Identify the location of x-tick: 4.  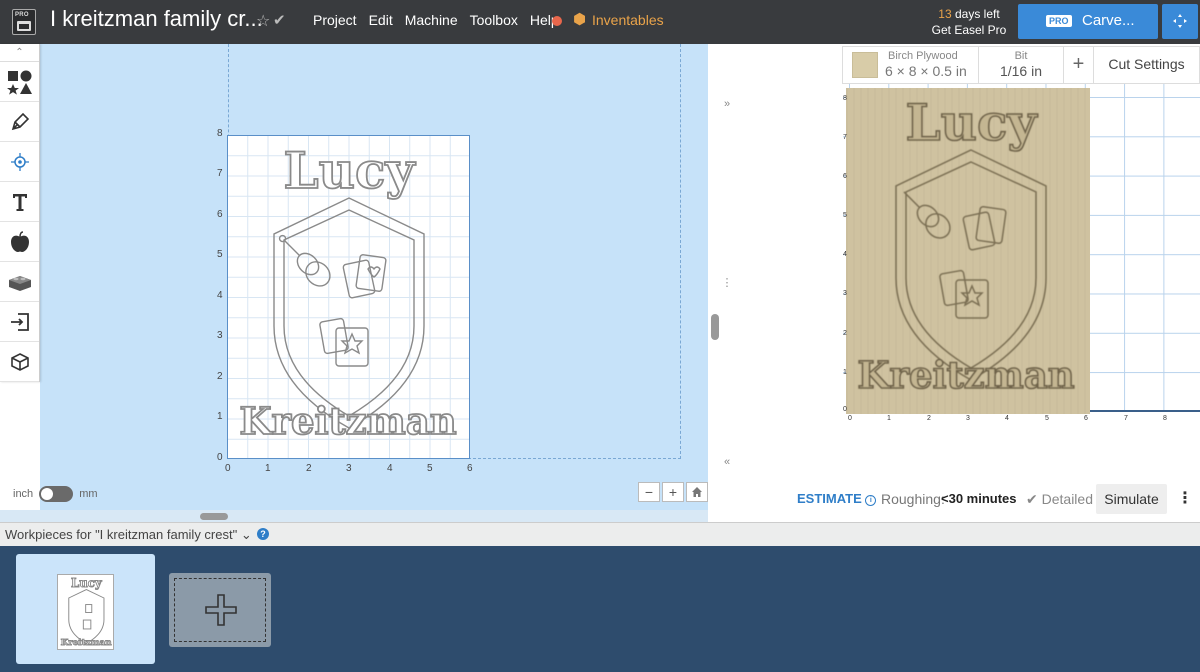
(390, 468).